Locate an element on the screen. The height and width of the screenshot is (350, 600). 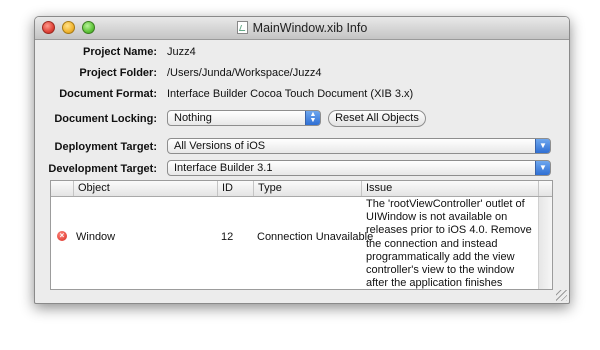
document-format-label: Document Format: is located at coordinates (108, 94).